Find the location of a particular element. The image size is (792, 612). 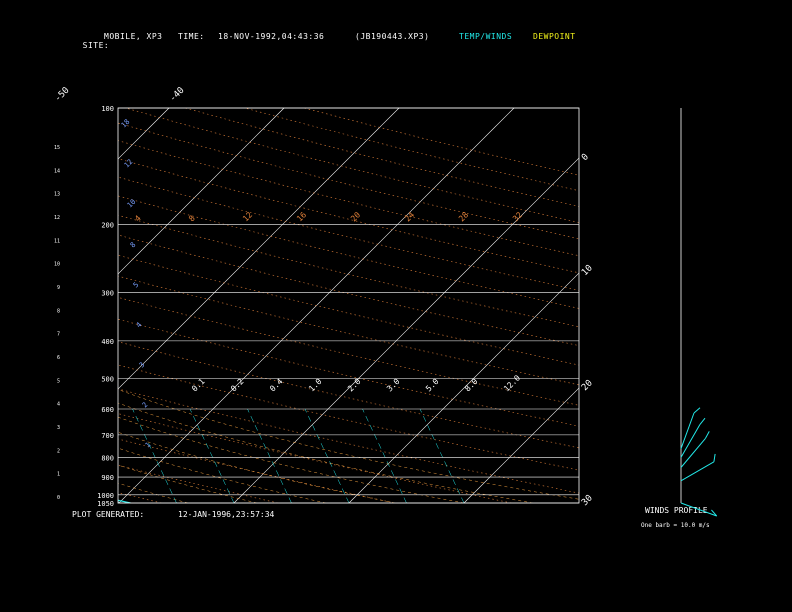

dry-adiabat-label: 12 is located at coordinates (247, 216).